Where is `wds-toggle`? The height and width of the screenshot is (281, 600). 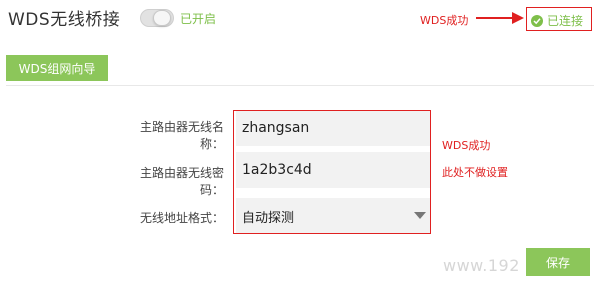 wds-toggle is located at coordinates (157, 18).